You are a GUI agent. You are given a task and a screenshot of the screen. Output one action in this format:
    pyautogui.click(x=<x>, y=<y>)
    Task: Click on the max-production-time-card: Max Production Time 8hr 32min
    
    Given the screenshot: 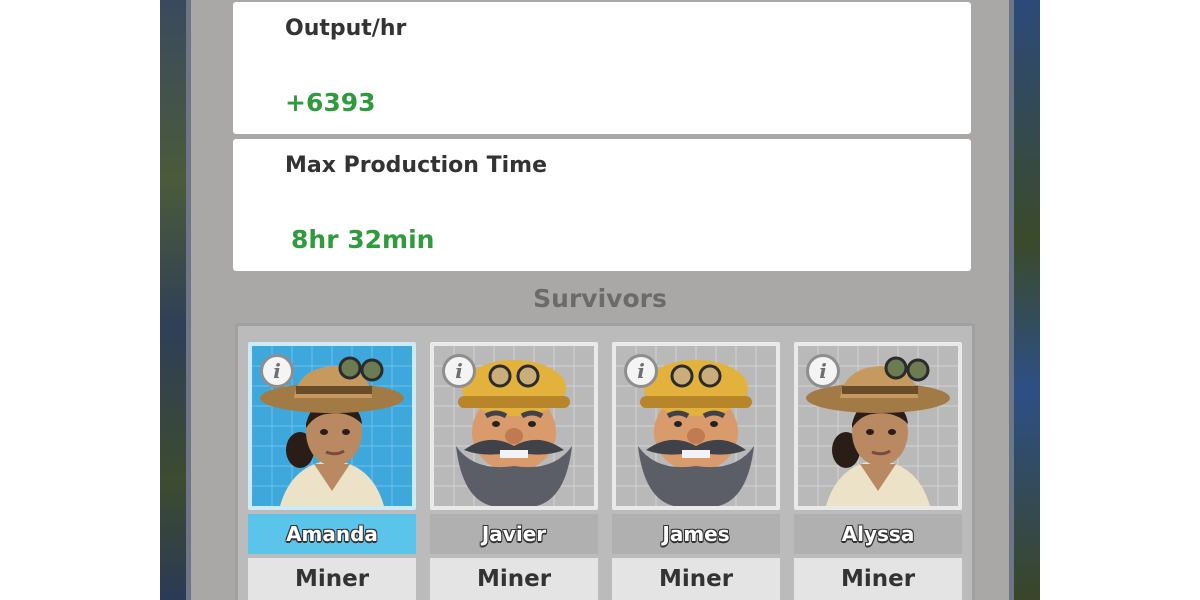 What is the action you would take?
    pyautogui.click(x=602, y=205)
    